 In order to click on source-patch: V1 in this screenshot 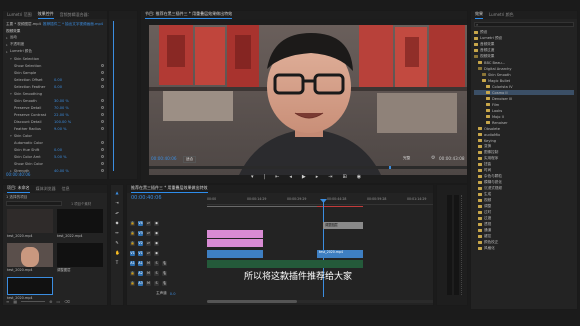, I will do `click(132, 253)`.